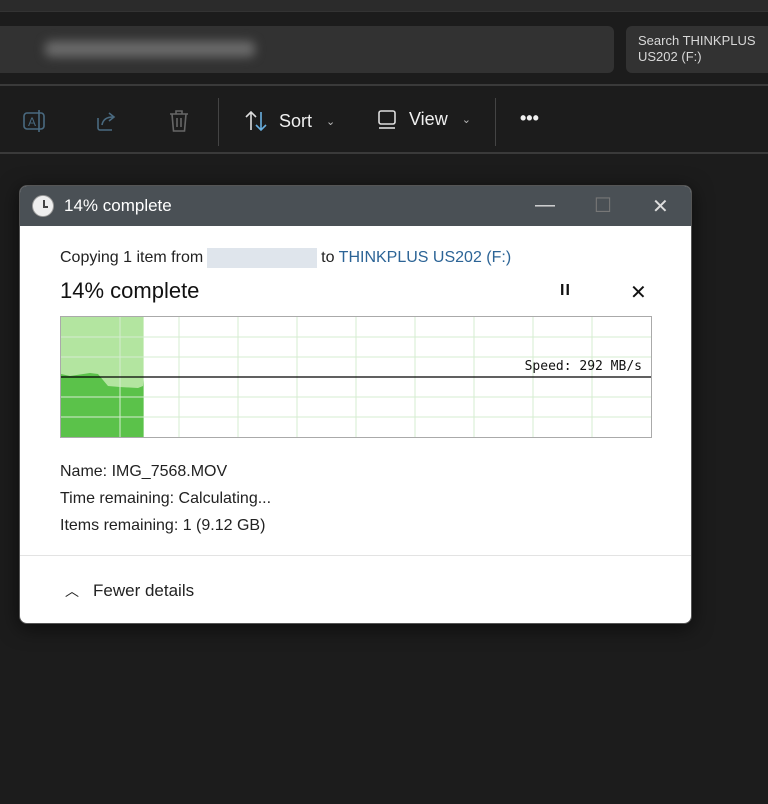 The width and height of the screenshot is (768, 804). Describe the element at coordinates (262, 258) in the screenshot. I see `redacted-source` at that location.